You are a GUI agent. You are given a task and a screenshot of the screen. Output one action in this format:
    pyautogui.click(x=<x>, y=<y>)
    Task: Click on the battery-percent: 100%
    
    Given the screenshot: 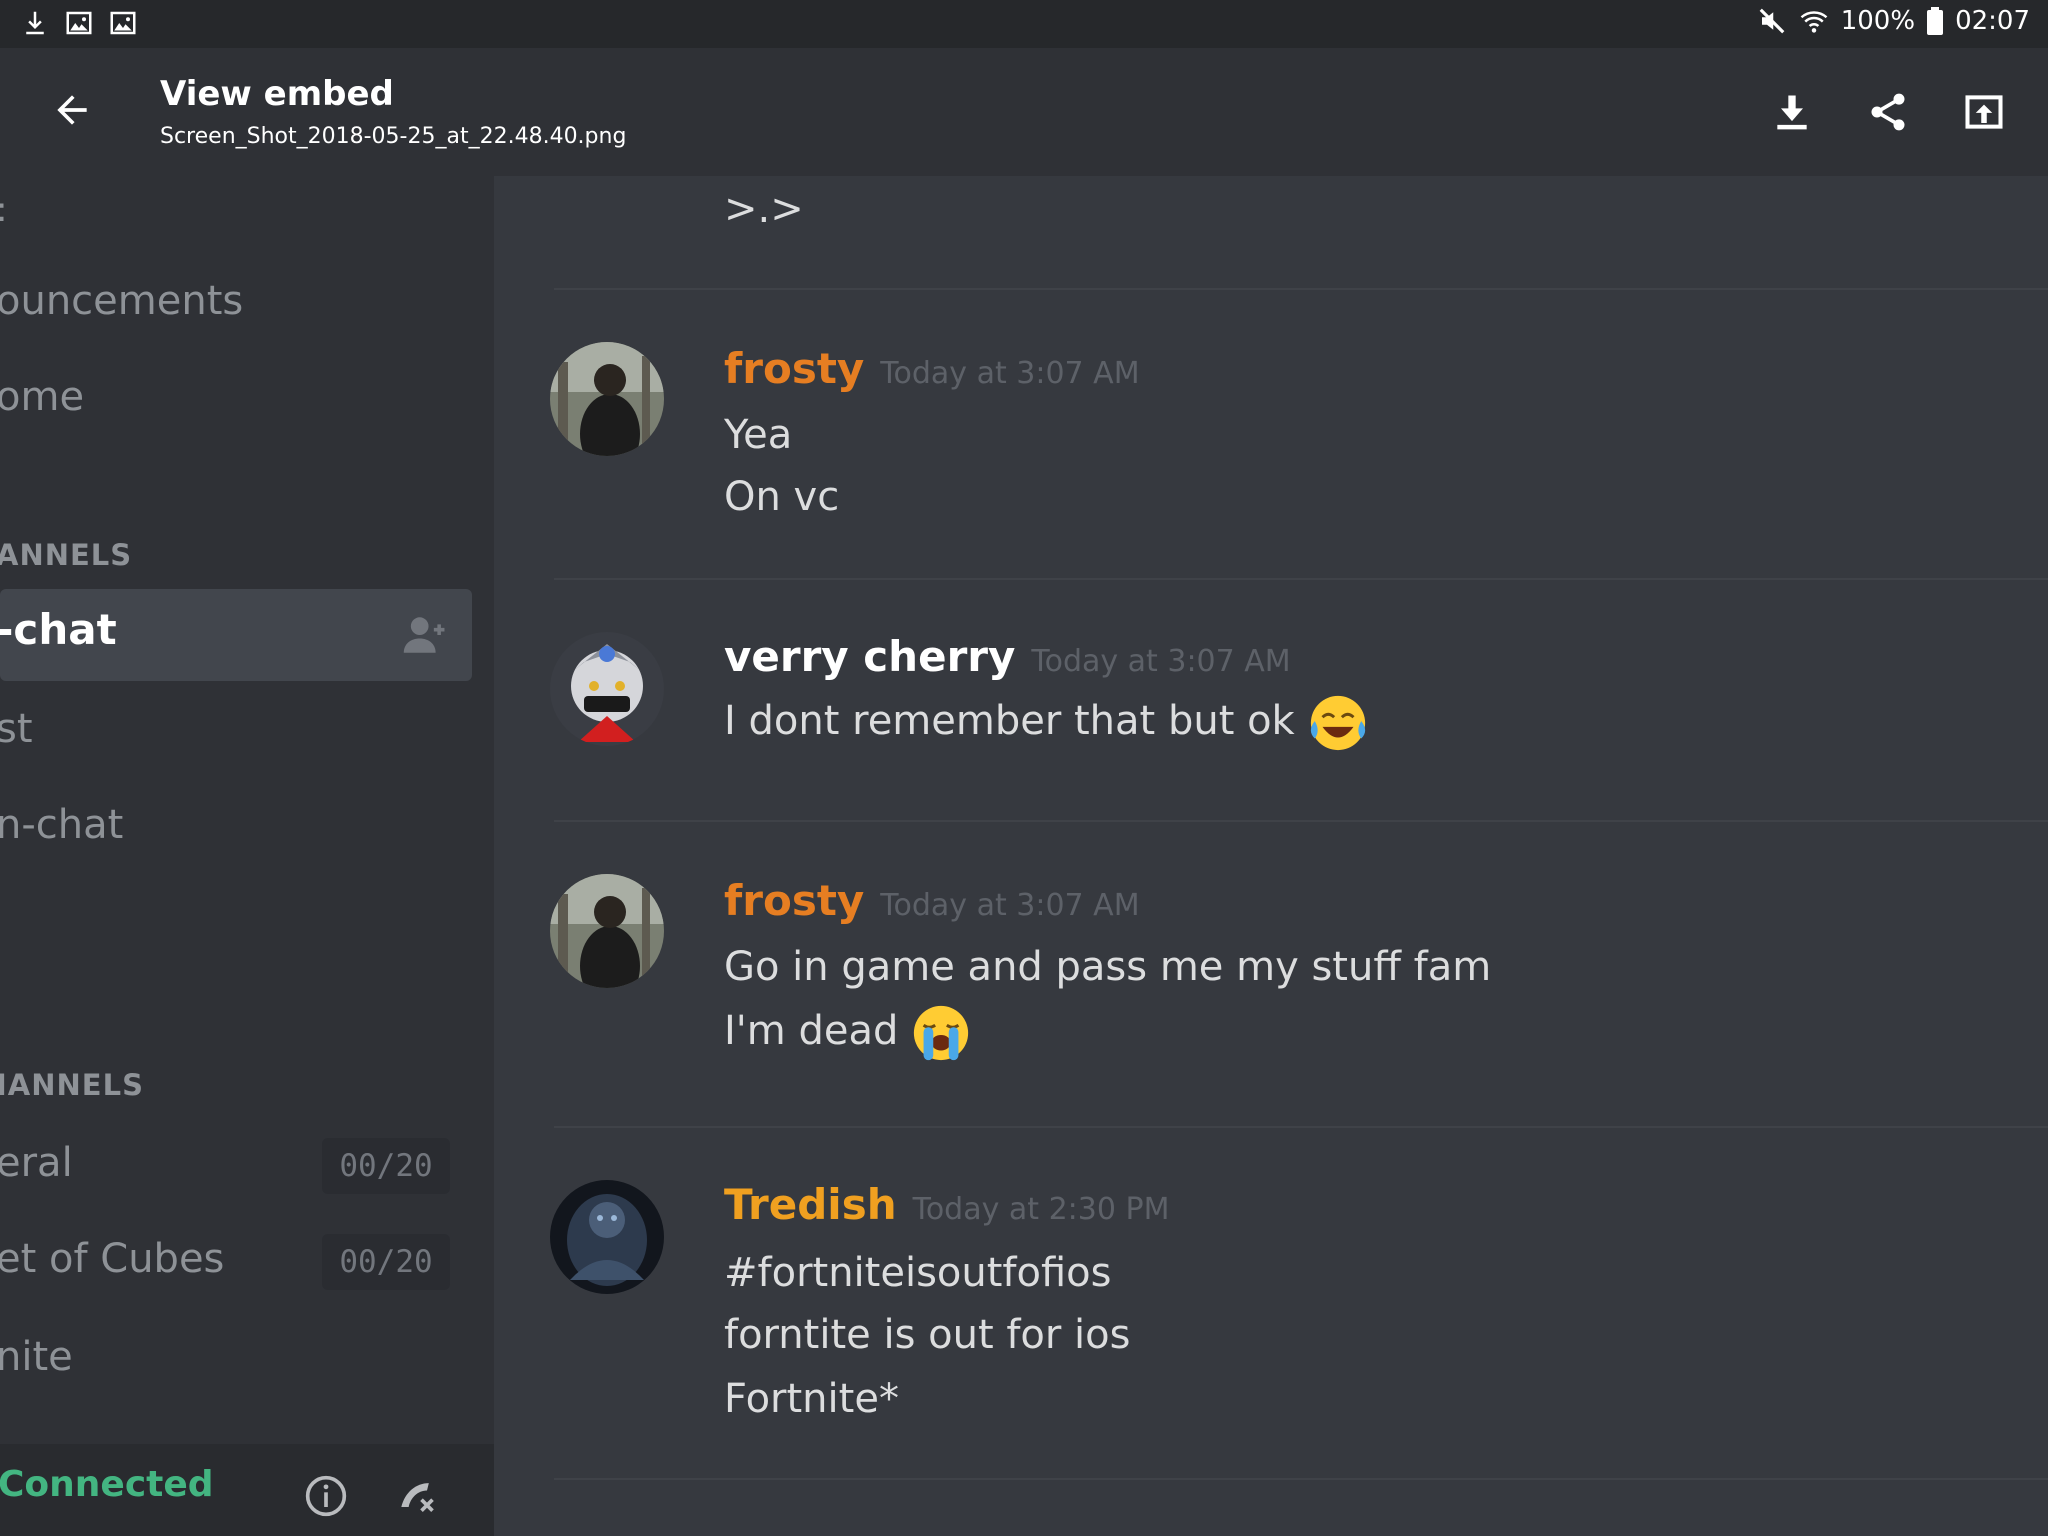 What is the action you would take?
    pyautogui.click(x=1878, y=21)
    